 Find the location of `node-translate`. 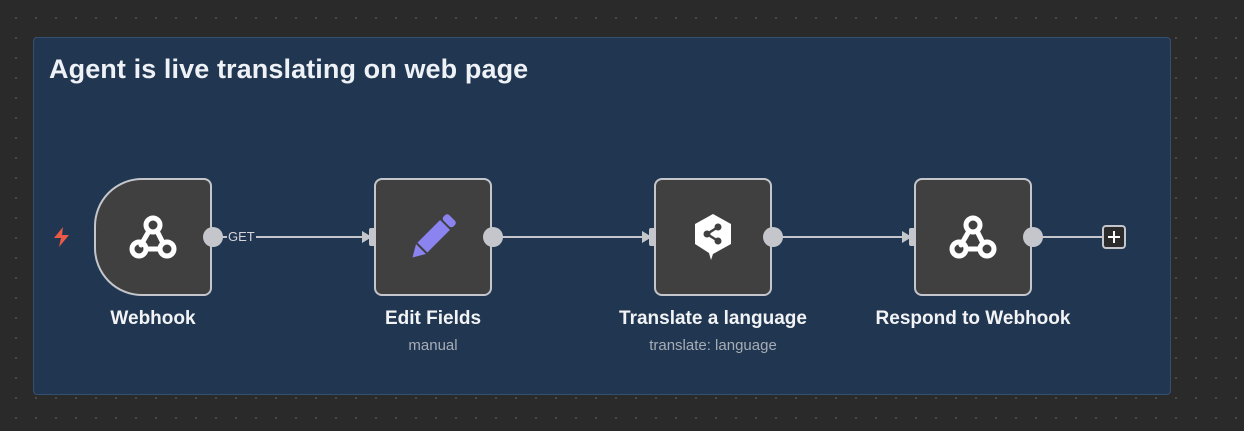

node-translate is located at coordinates (713, 237).